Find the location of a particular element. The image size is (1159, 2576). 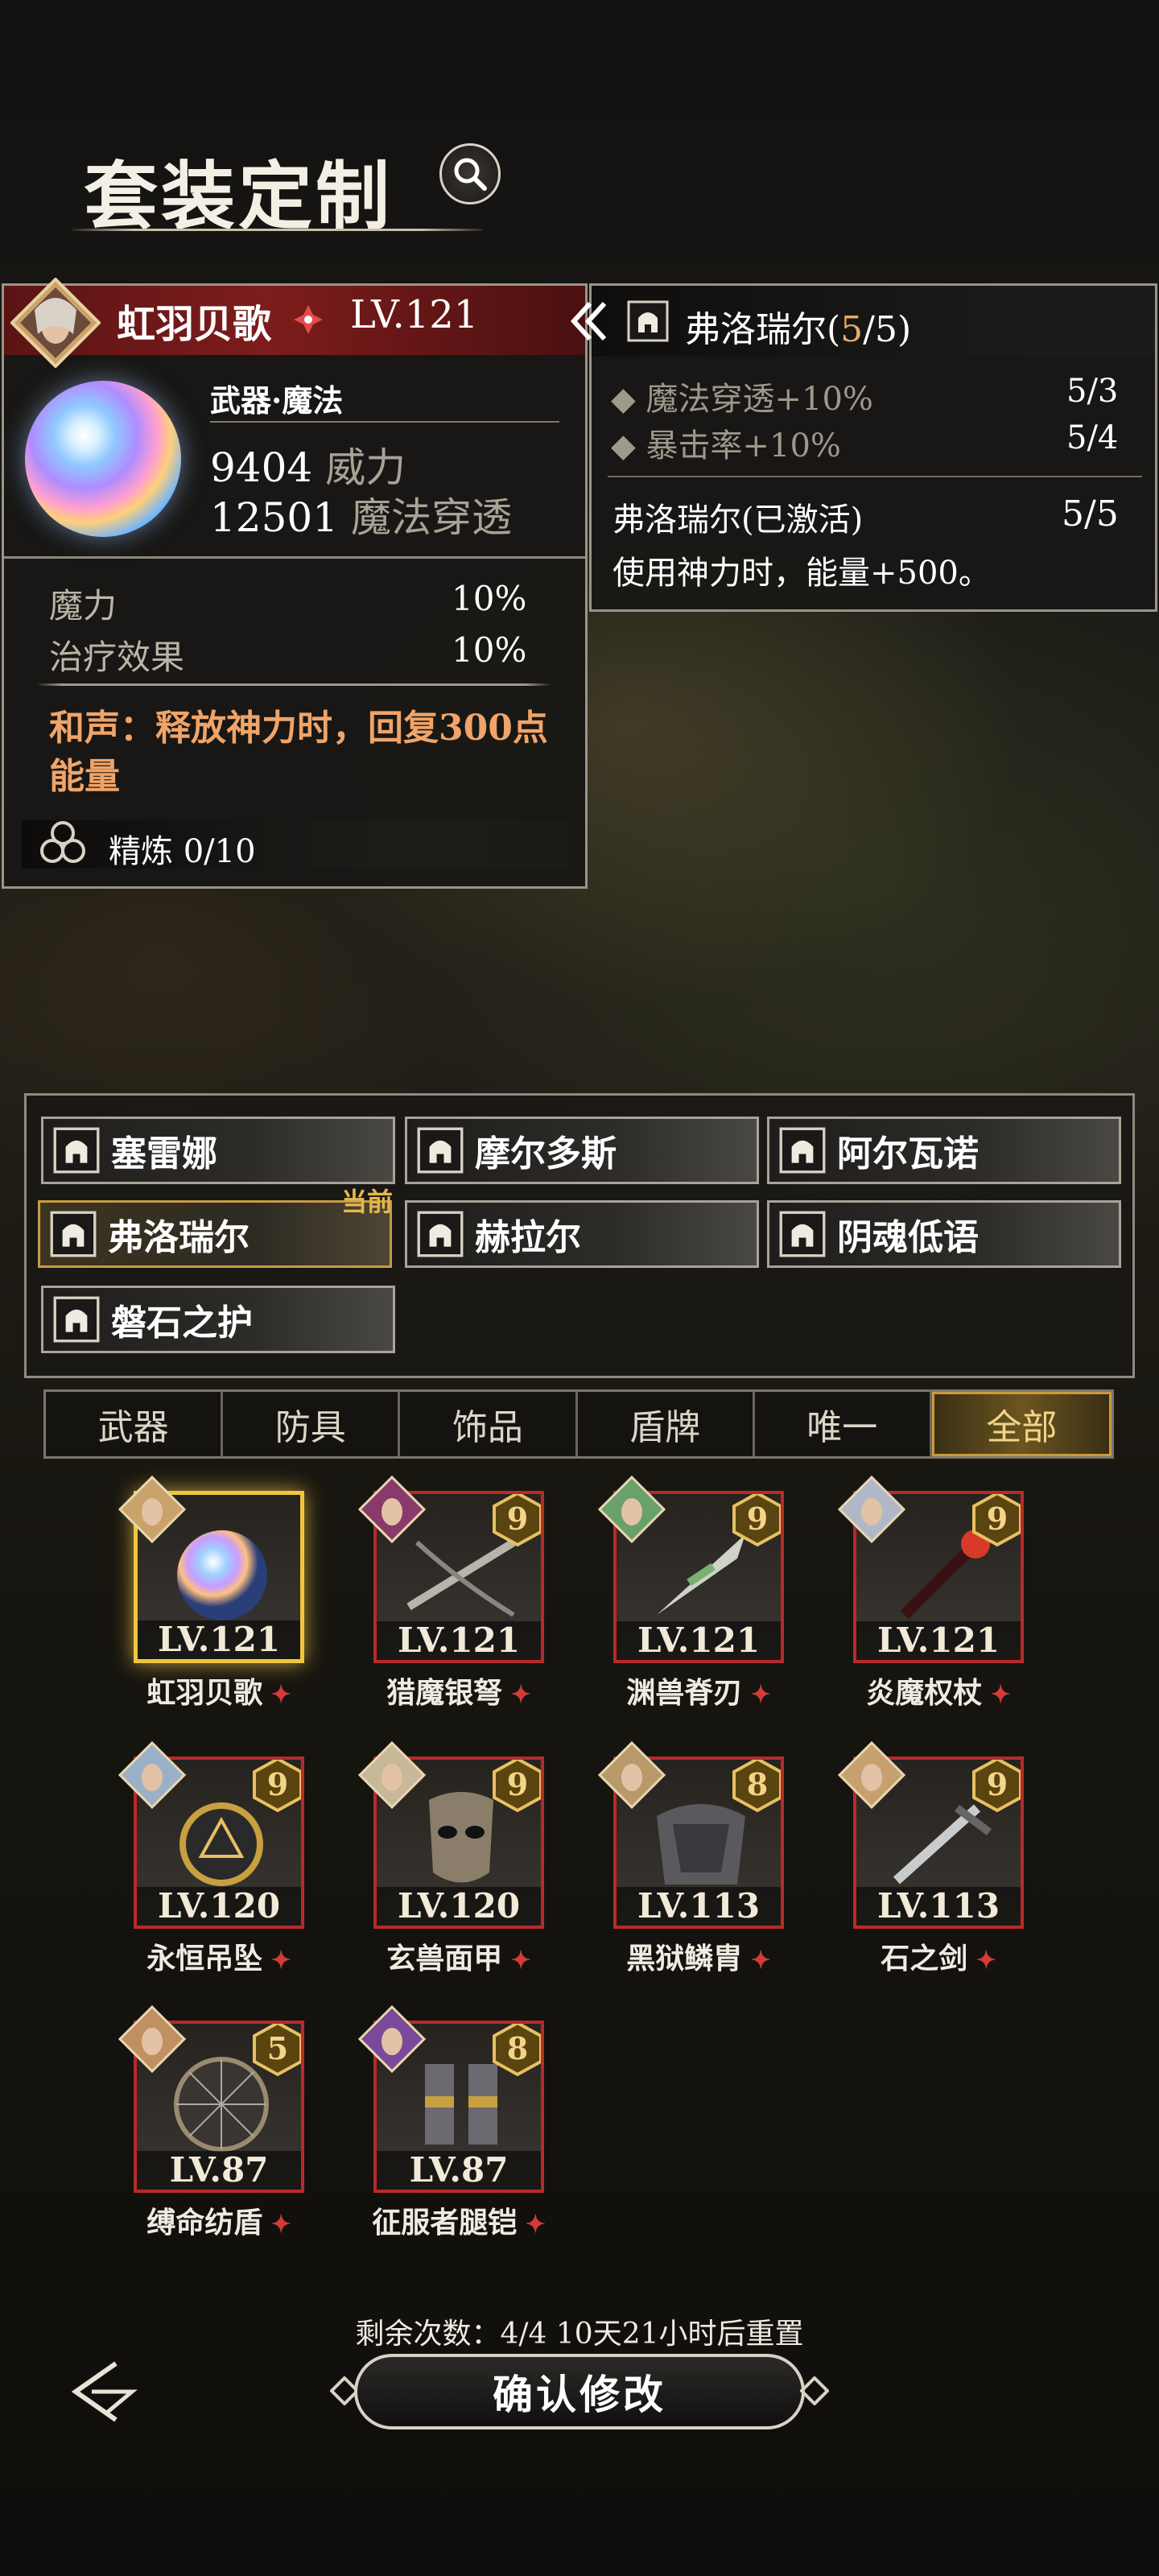

equipment-name-text: 黑狱鳞胄 is located at coordinates (684, 1958).